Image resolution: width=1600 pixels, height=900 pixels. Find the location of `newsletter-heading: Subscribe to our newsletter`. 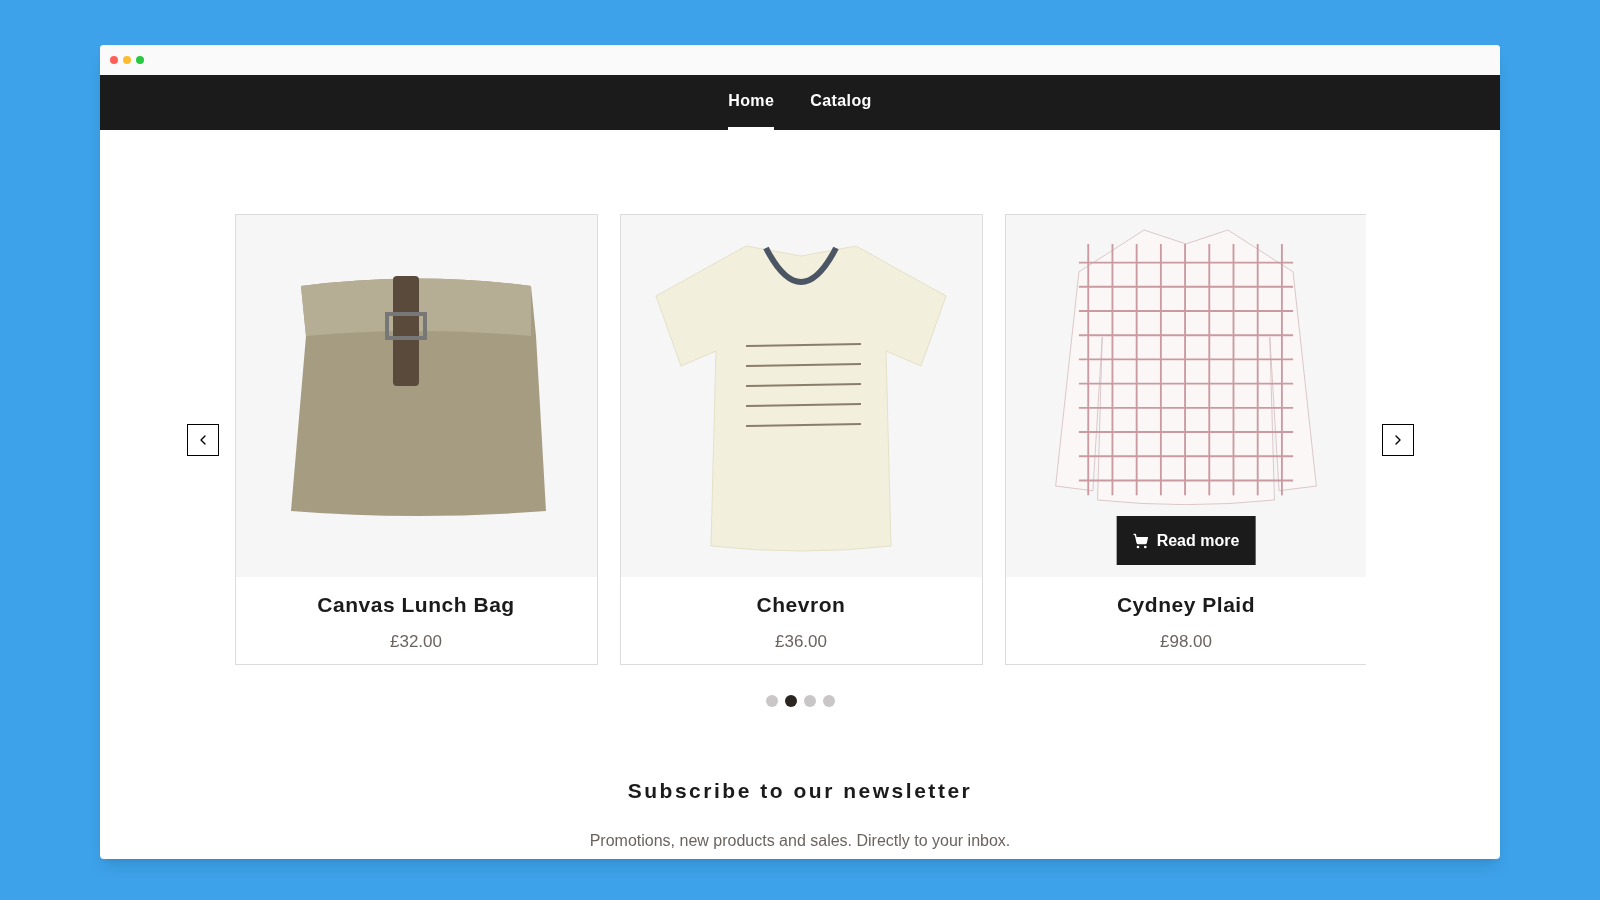

newsletter-heading: Subscribe to our newsletter is located at coordinates (800, 791).